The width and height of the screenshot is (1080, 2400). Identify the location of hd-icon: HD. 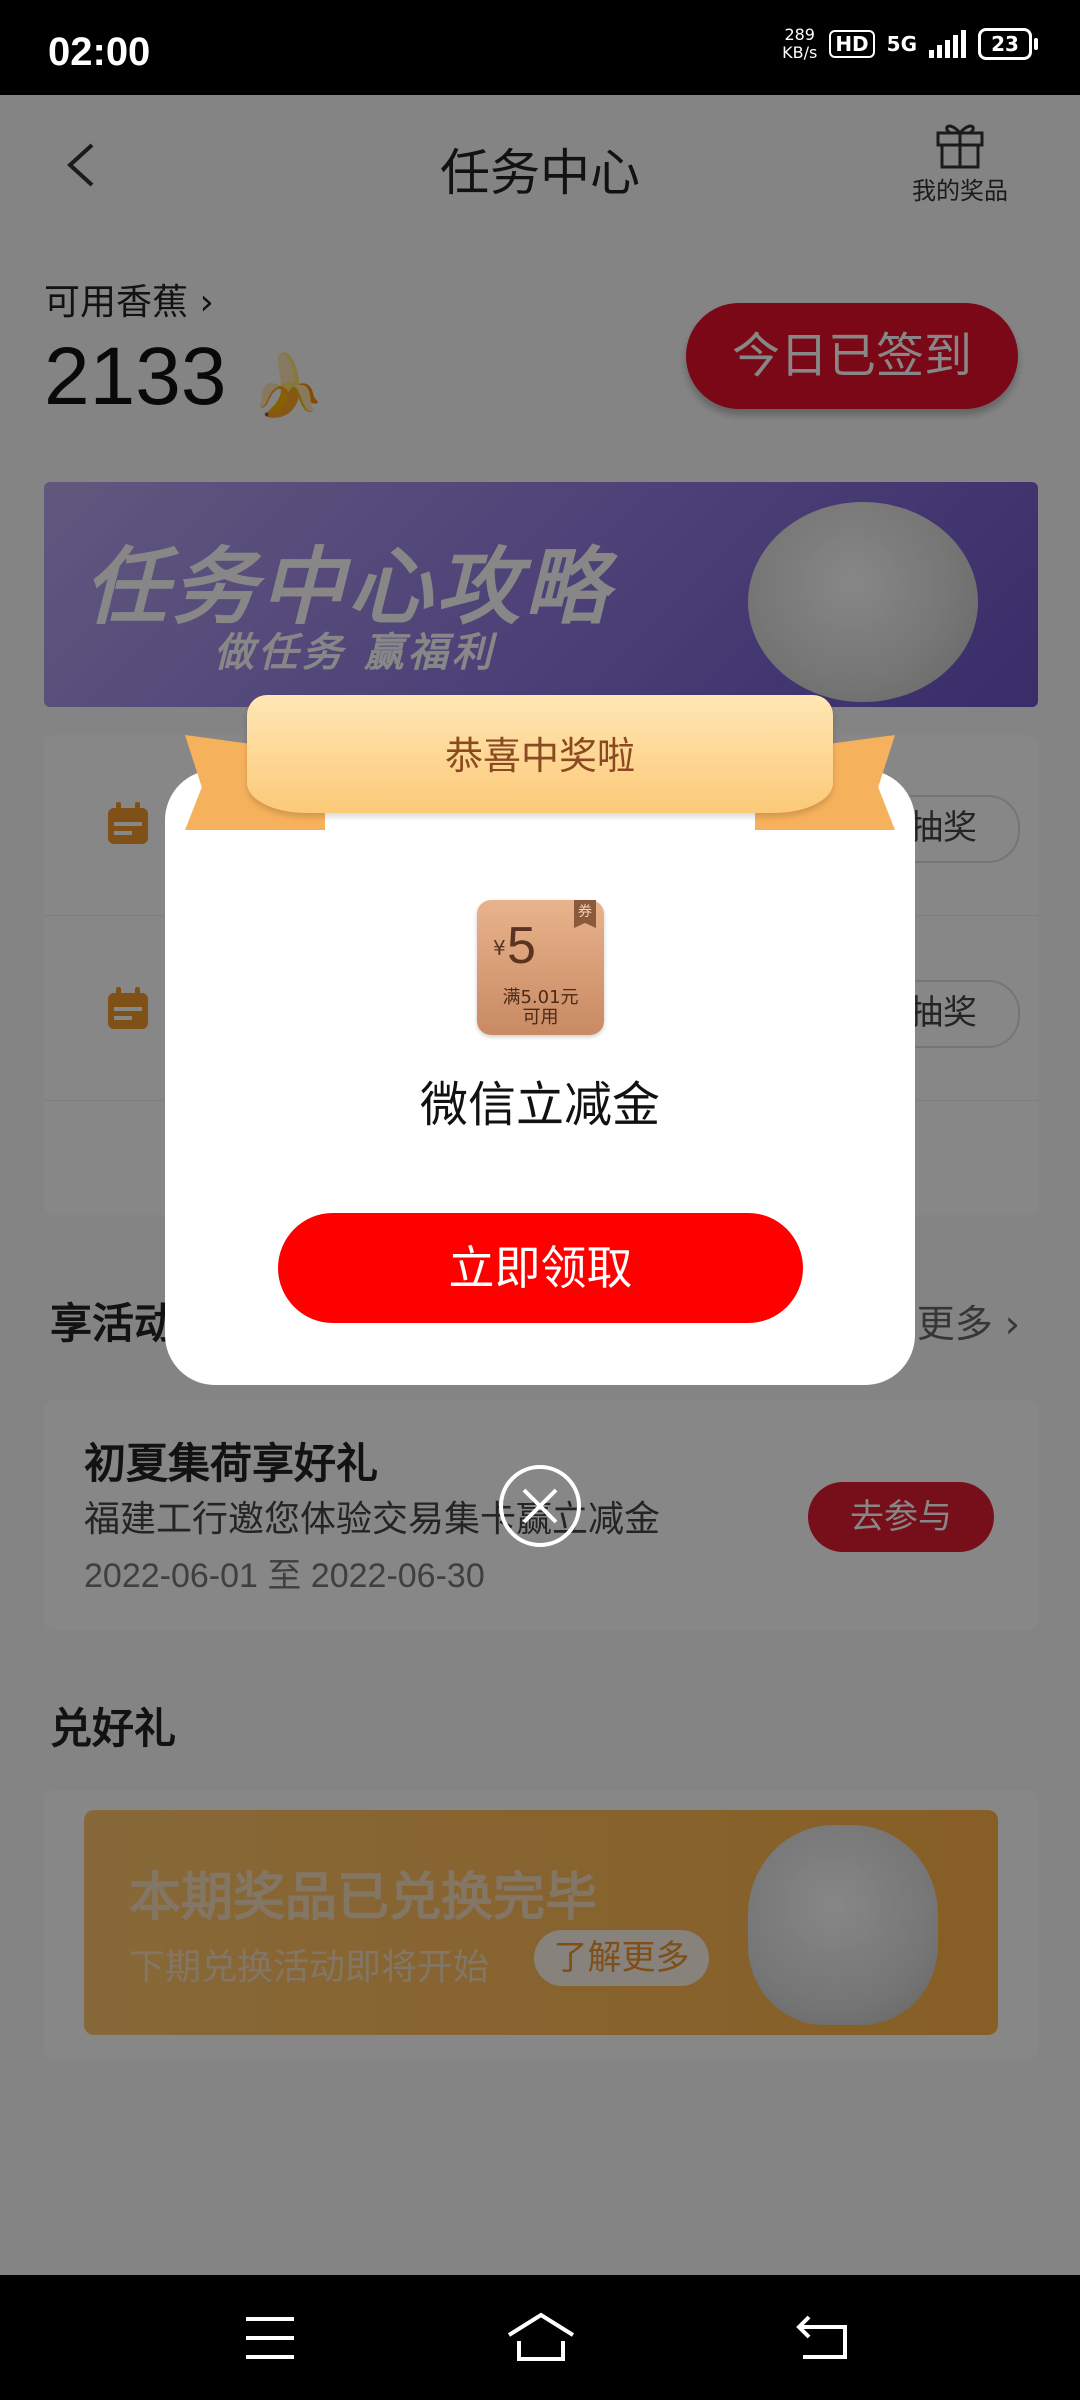
(852, 44).